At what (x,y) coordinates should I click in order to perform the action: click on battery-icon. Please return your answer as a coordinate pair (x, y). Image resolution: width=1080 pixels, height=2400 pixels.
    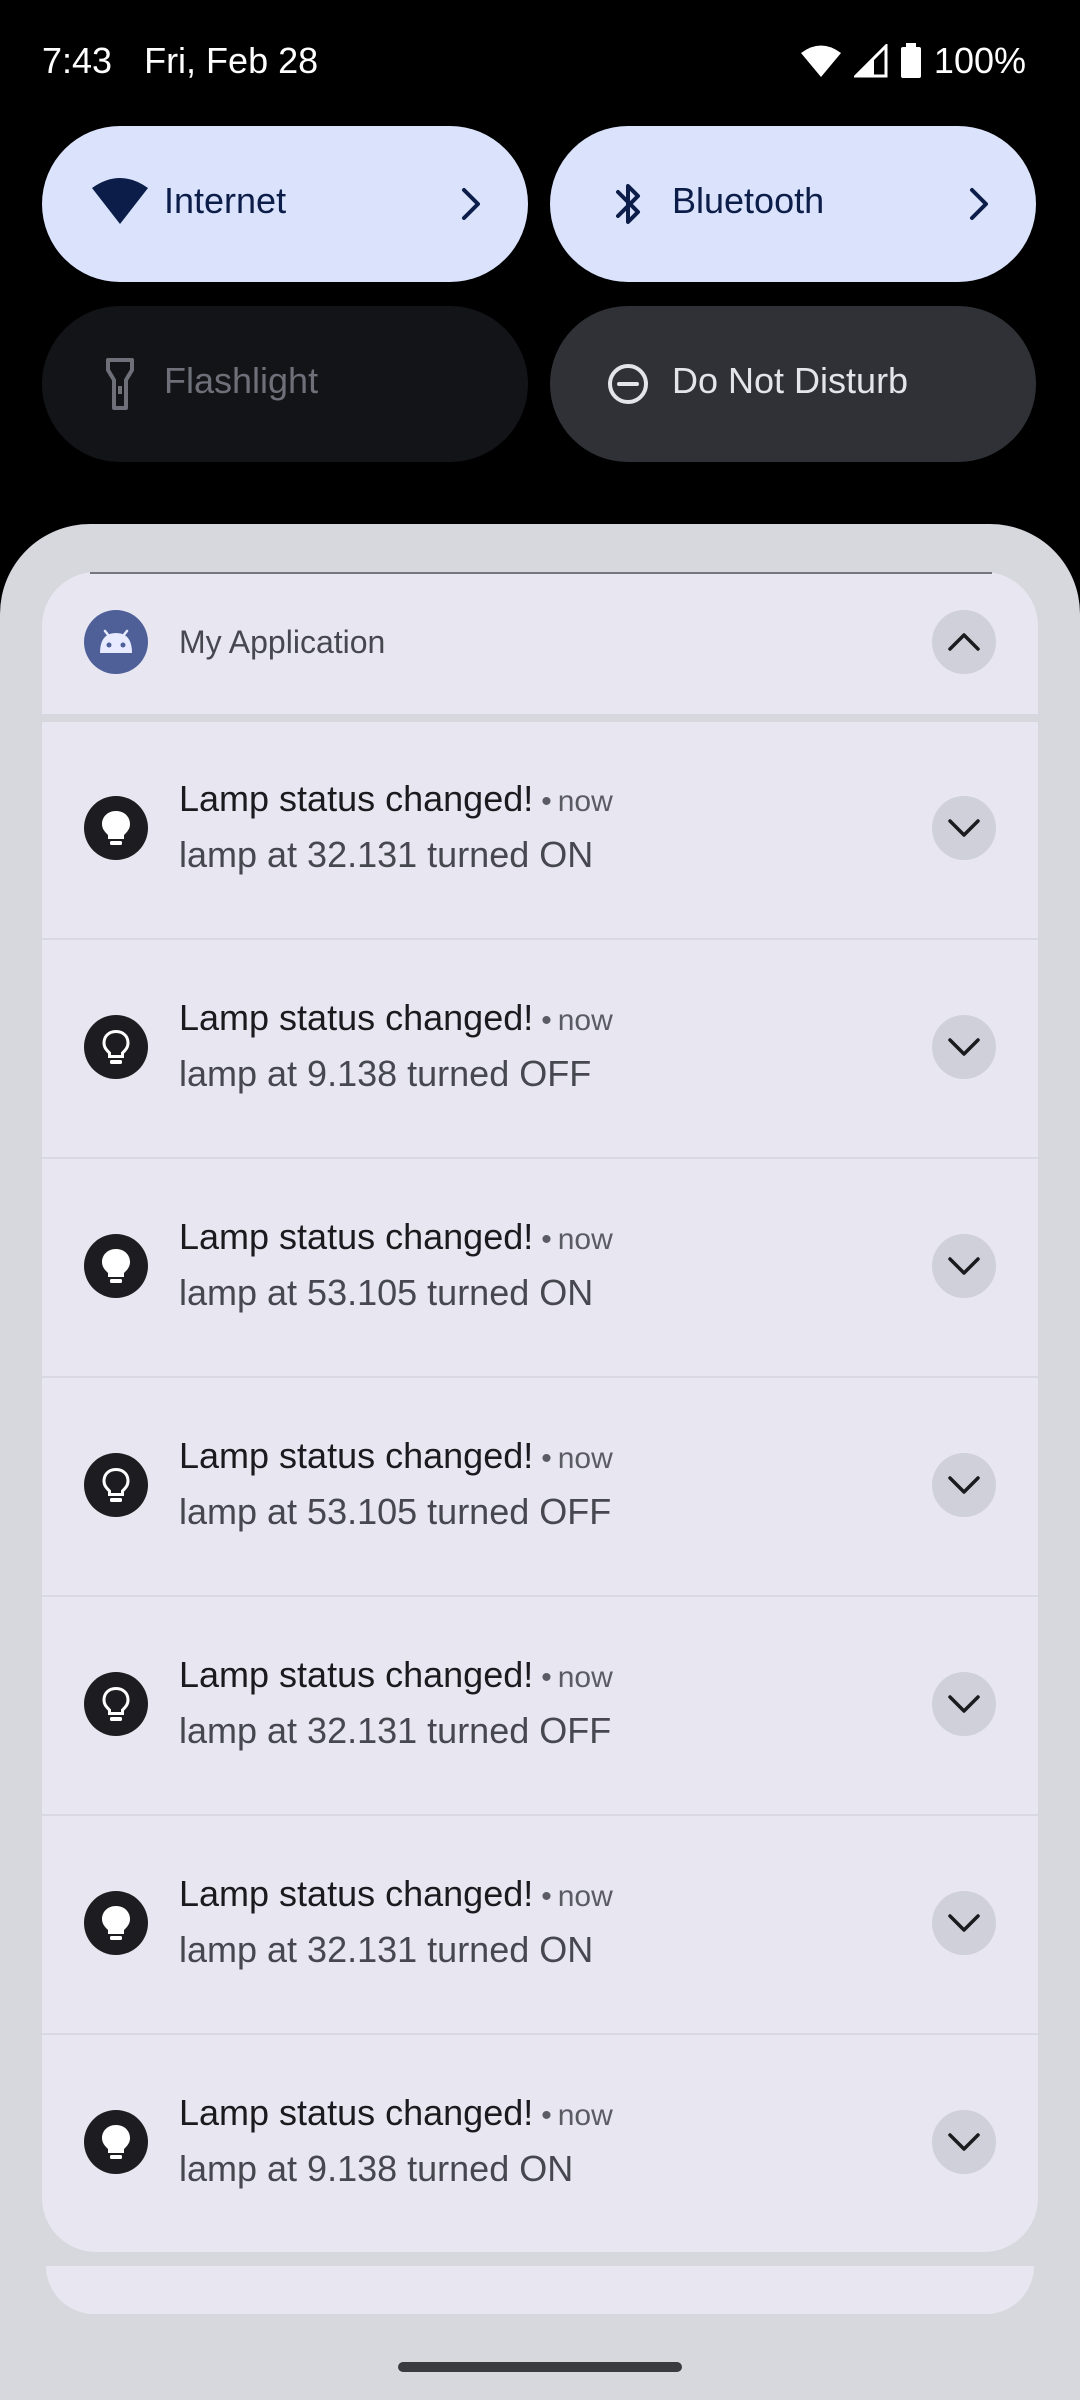
    Looking at the image, I should click on (911, 61).